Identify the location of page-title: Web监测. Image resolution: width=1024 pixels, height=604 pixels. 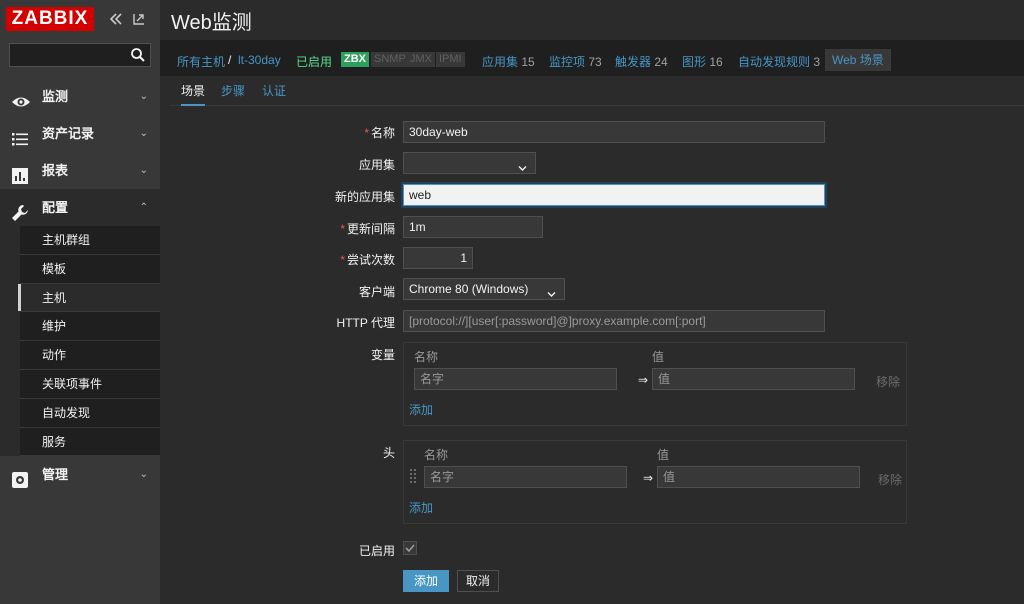
(211, 23).